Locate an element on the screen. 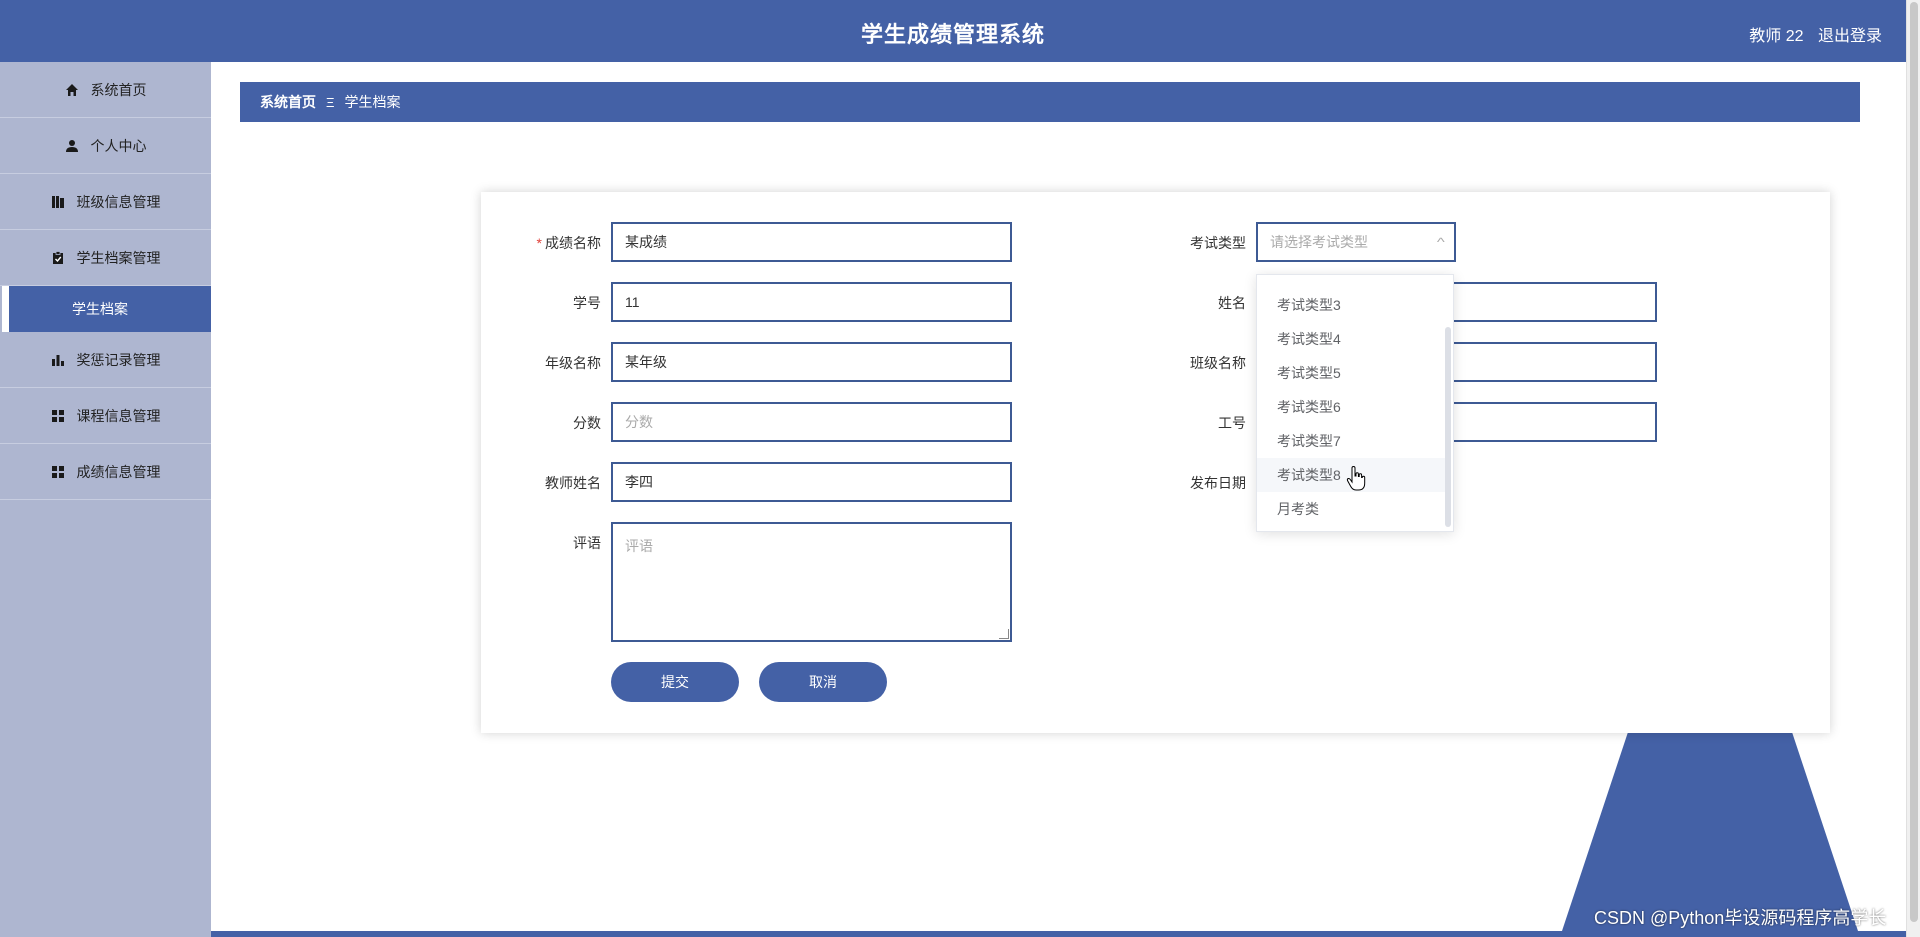 This screenshot has width=1920, height=937. grade-name-label: 年级名称 is located at coordinates (573, 363).